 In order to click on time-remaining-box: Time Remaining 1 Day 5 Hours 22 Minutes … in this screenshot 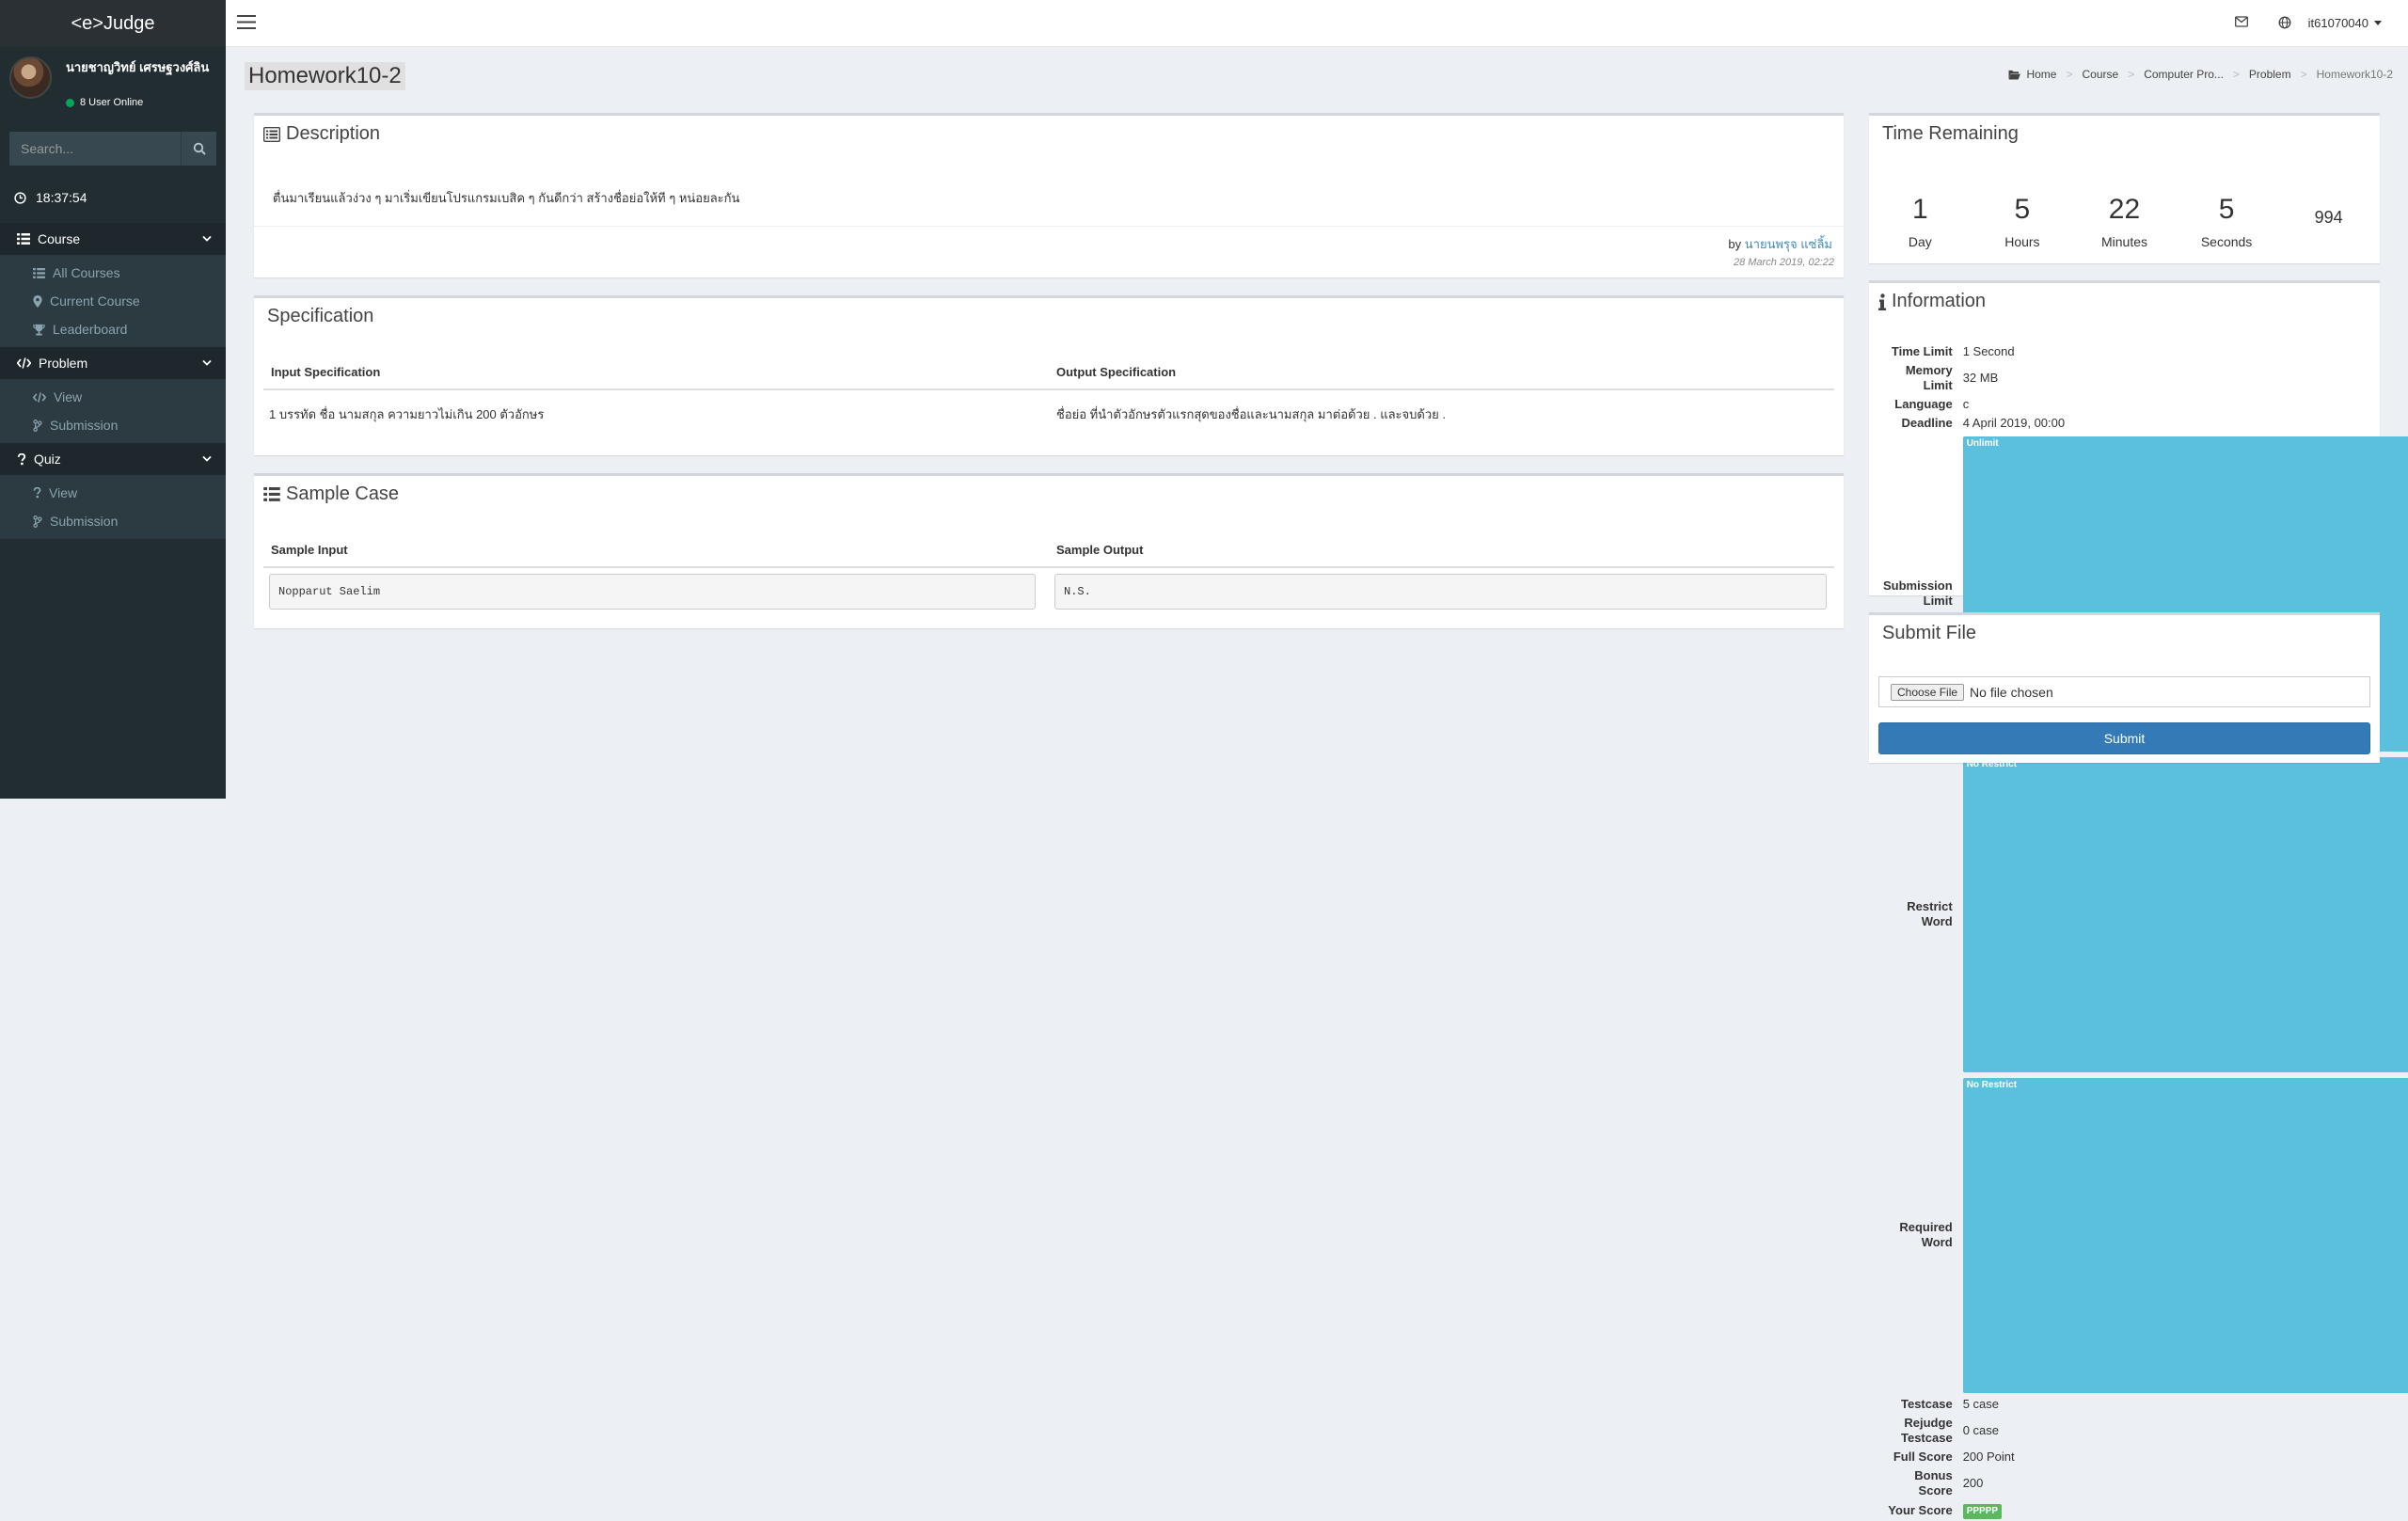, I will do `click(2125, 188)`.